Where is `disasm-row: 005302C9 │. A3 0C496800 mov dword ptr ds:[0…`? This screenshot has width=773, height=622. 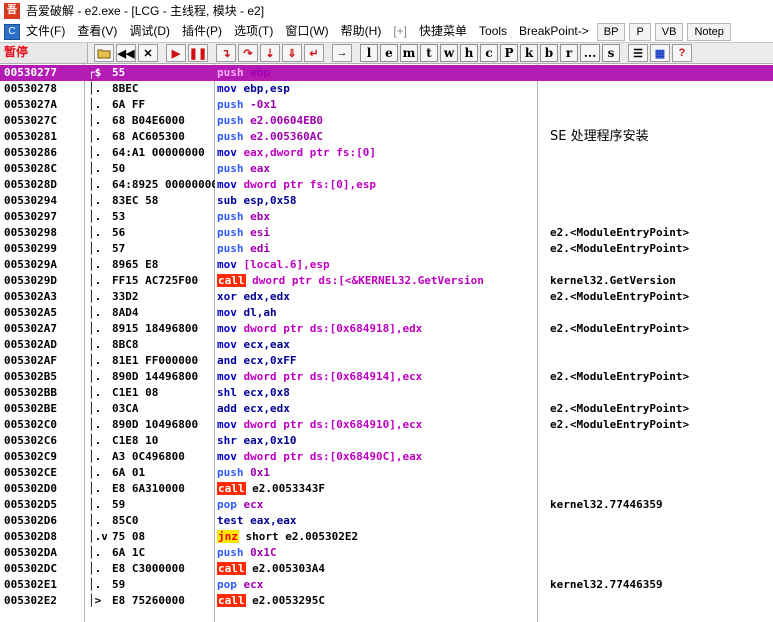 disasm-row: 005302C9 │. A3 0C496800 mov dword ptr ds:[0… is located at coordinates (386, 457).